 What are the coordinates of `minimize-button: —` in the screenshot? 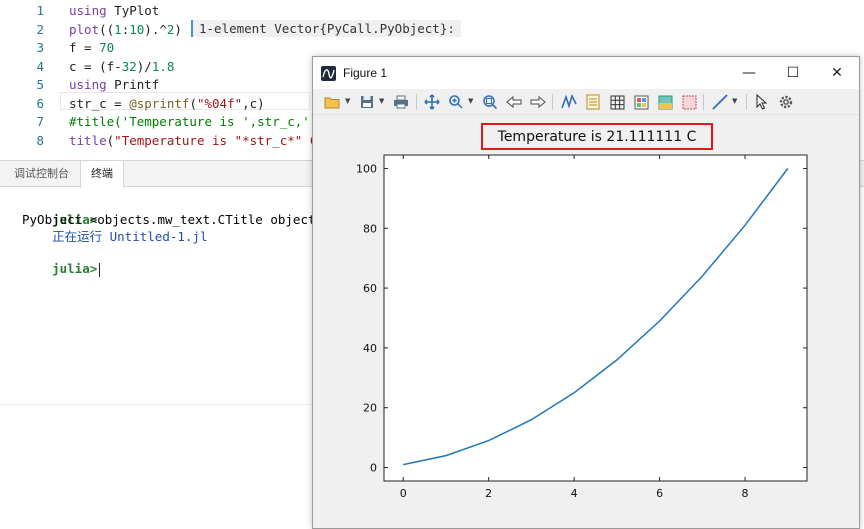 It's located at (749, 73).